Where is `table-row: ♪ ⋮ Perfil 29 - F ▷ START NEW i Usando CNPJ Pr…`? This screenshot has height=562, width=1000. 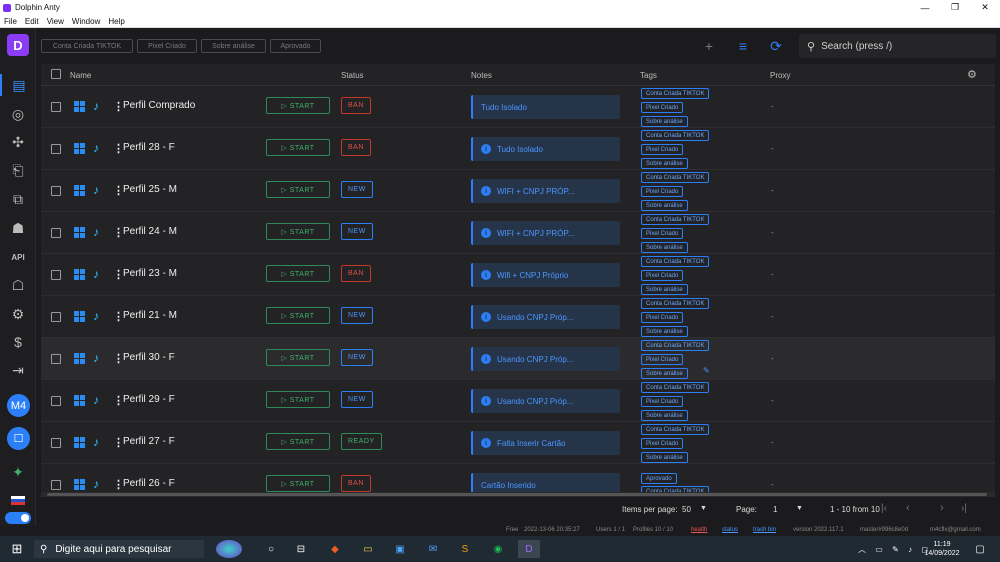
table-row: ♪ ⋮ Perfil 29 - F ▷ START NEW i Usando CNPJ Pr… is located at coordinates (518, 401).